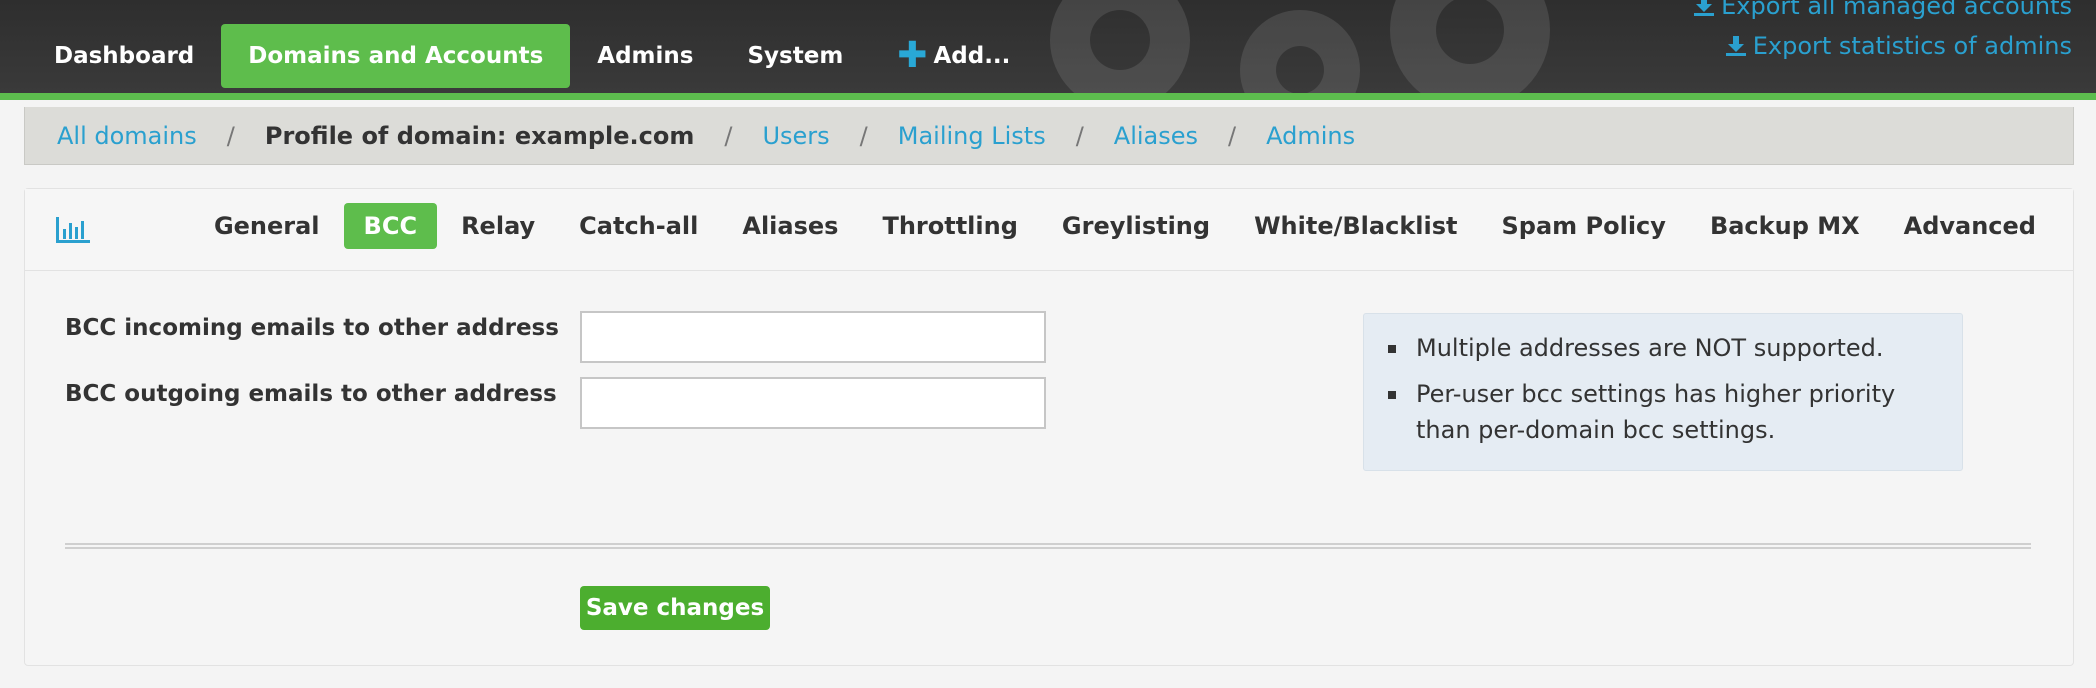  Describe the element at coordinates (1584, 226) in the screenshot. I see `tab-spam-policy: Spam Policy` at that location.